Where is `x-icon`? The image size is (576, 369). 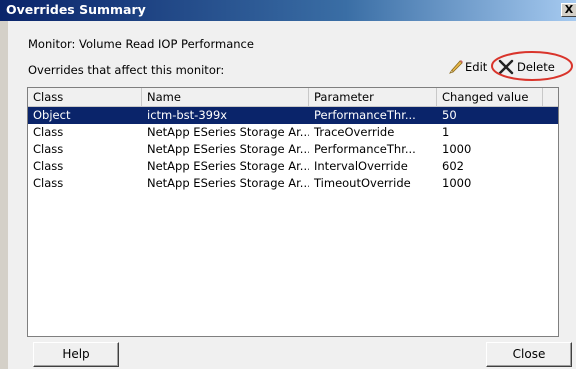 x-icon is located at coordinates (506, 67).